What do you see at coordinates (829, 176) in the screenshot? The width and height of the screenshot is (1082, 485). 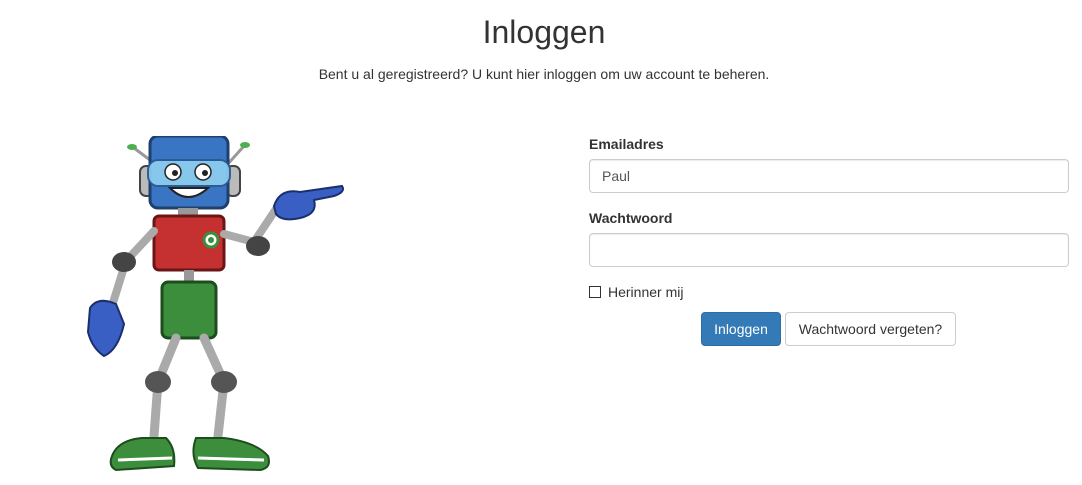 I see `email-field` at bounding box center [829, 176].